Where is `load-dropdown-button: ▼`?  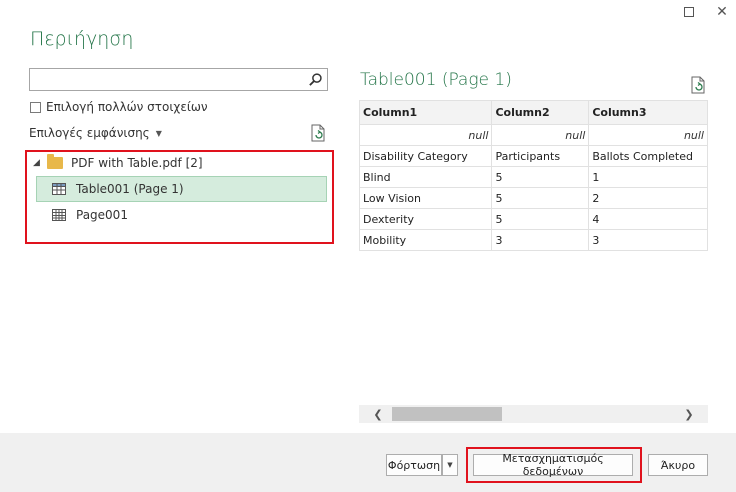 load-dropdown-button: ▼ is located at coordinates (450, 465).